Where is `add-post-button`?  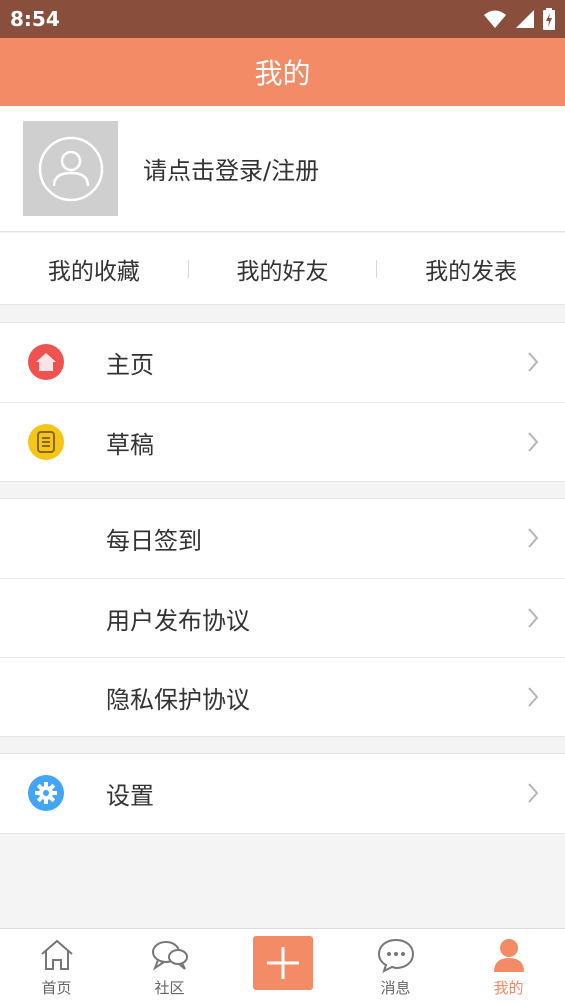 add-post-button is located at coordinates (282, 963).